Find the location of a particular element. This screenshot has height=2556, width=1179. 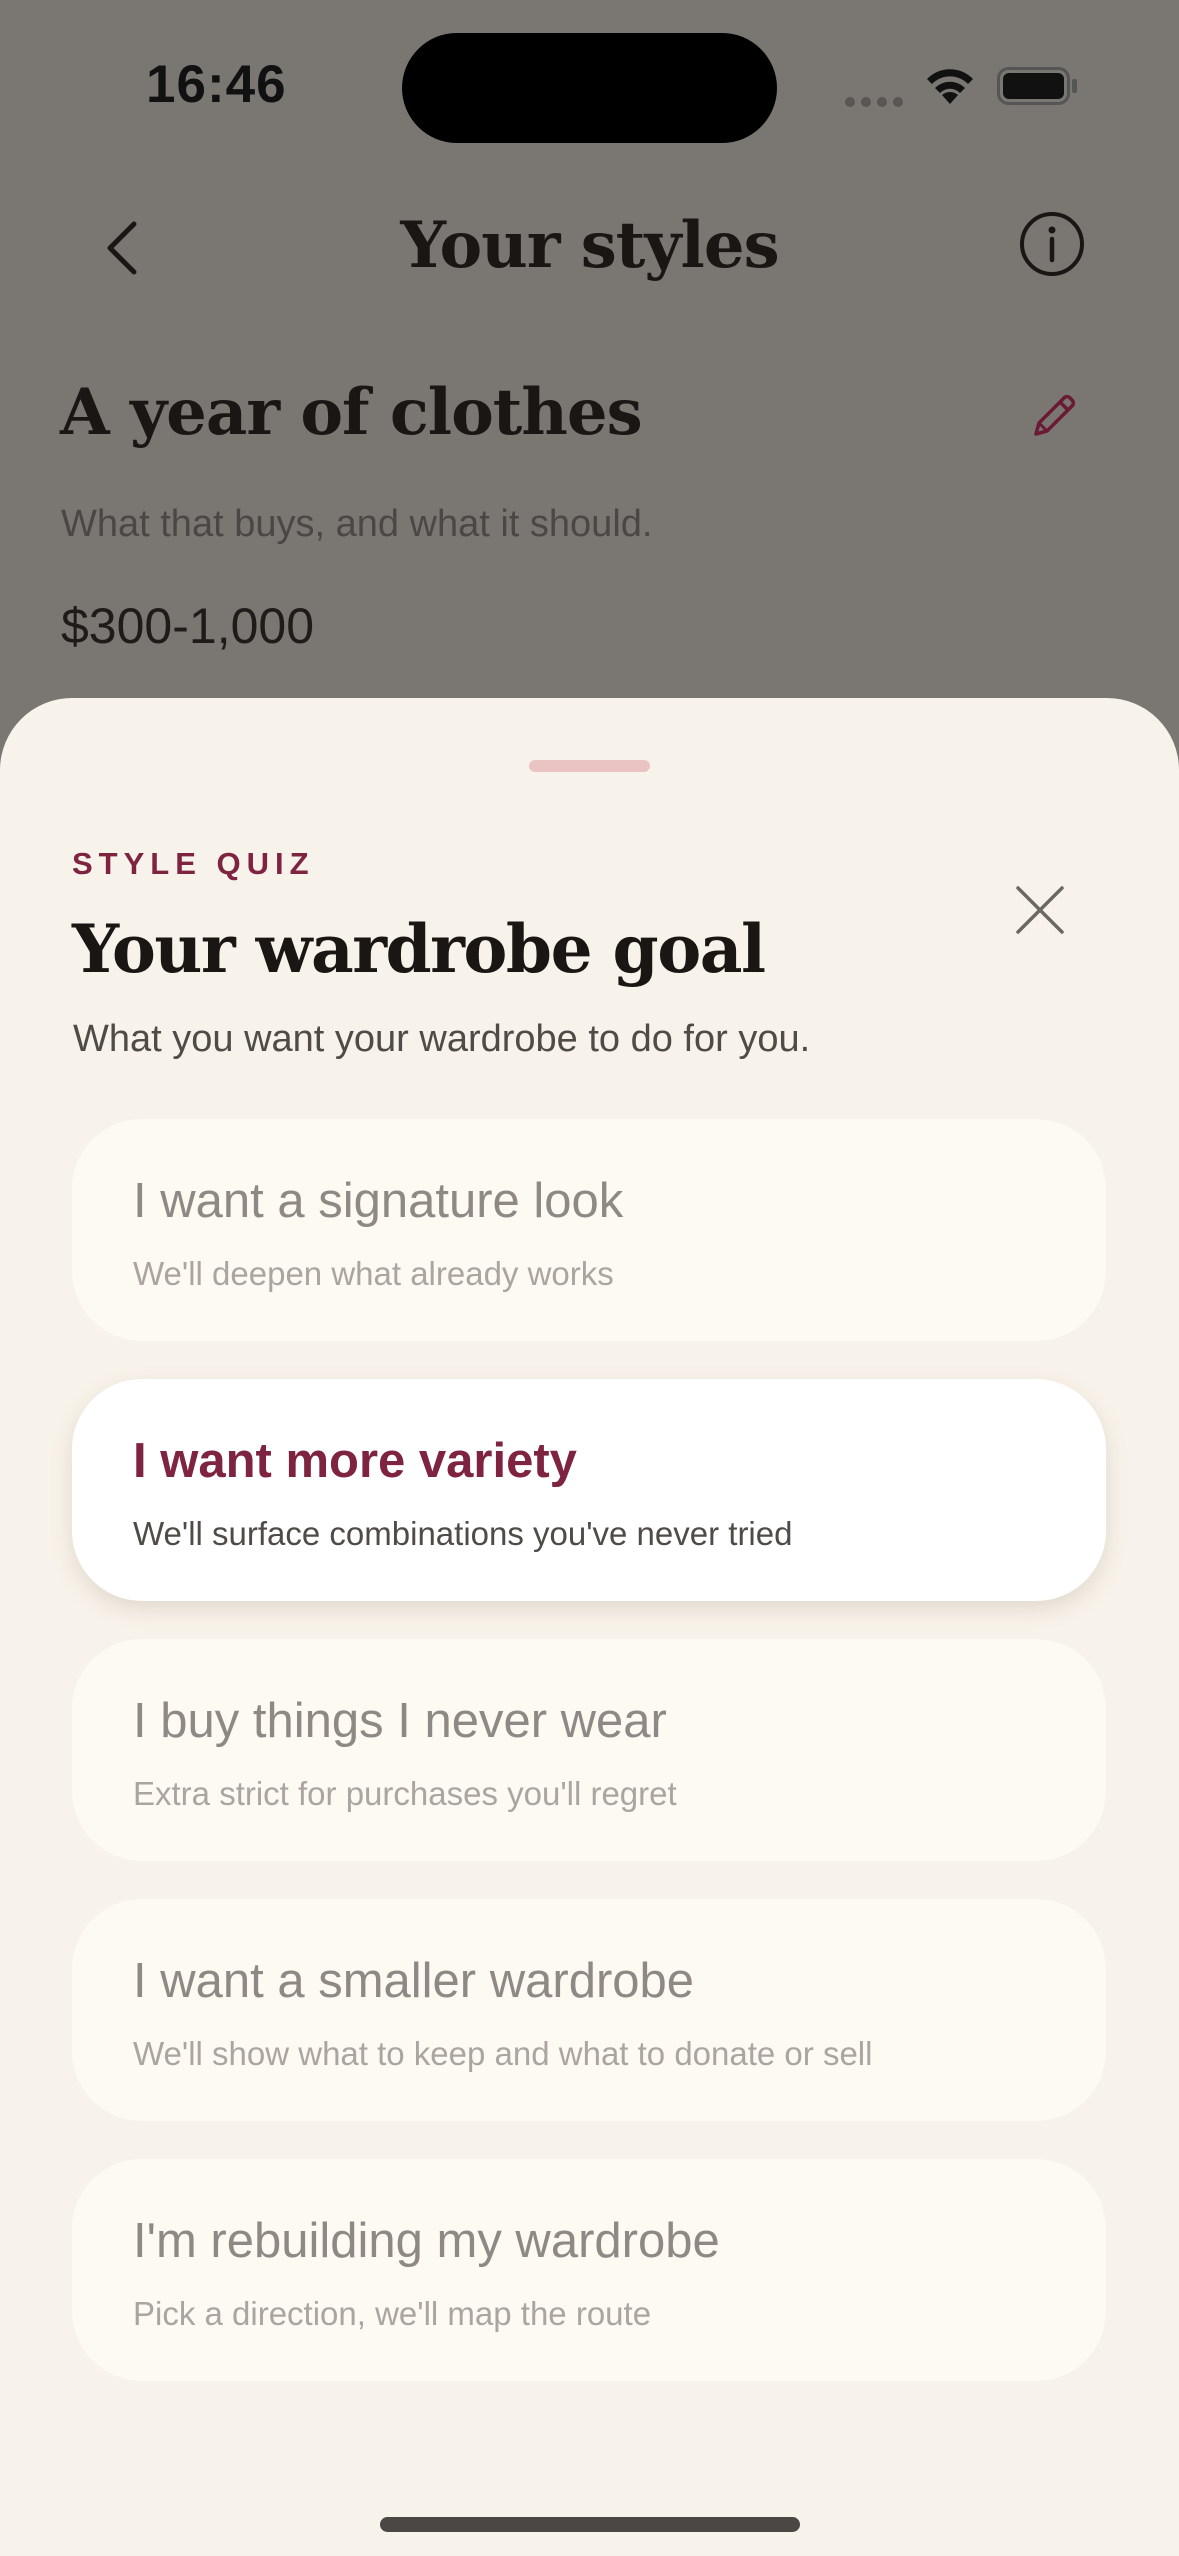

option-label: I want a smaller wardrobe is located at coordinates (414, 1981).